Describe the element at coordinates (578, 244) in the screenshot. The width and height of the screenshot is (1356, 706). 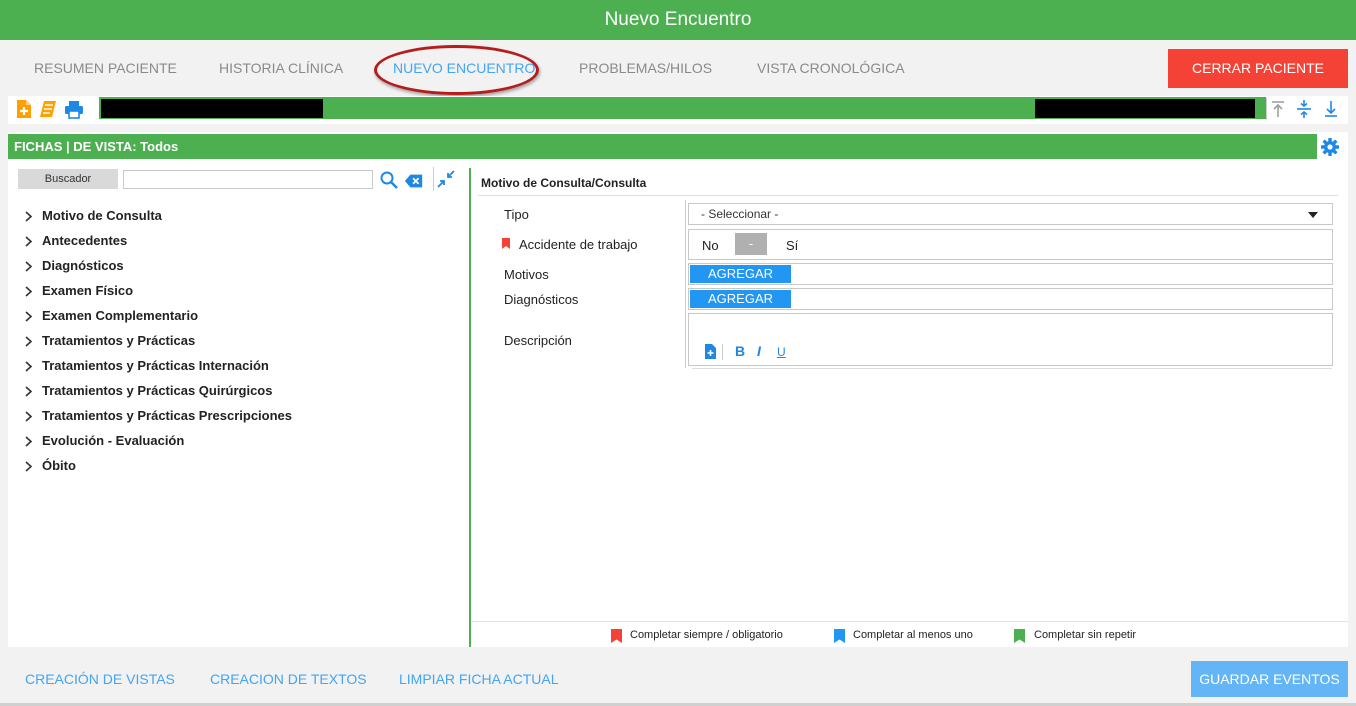
I see `accidente-label: Accidente de trabajo` at that location.